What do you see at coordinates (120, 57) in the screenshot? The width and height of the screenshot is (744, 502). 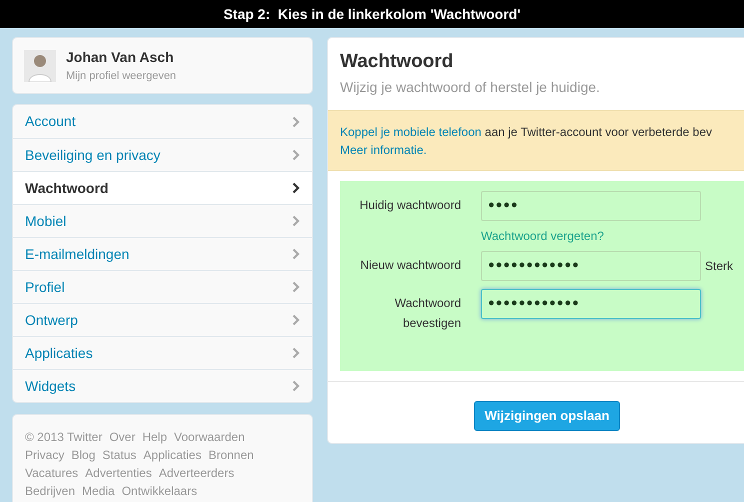 I see `profile-name: Johan Van Asch` at bounding box center [120, 57].